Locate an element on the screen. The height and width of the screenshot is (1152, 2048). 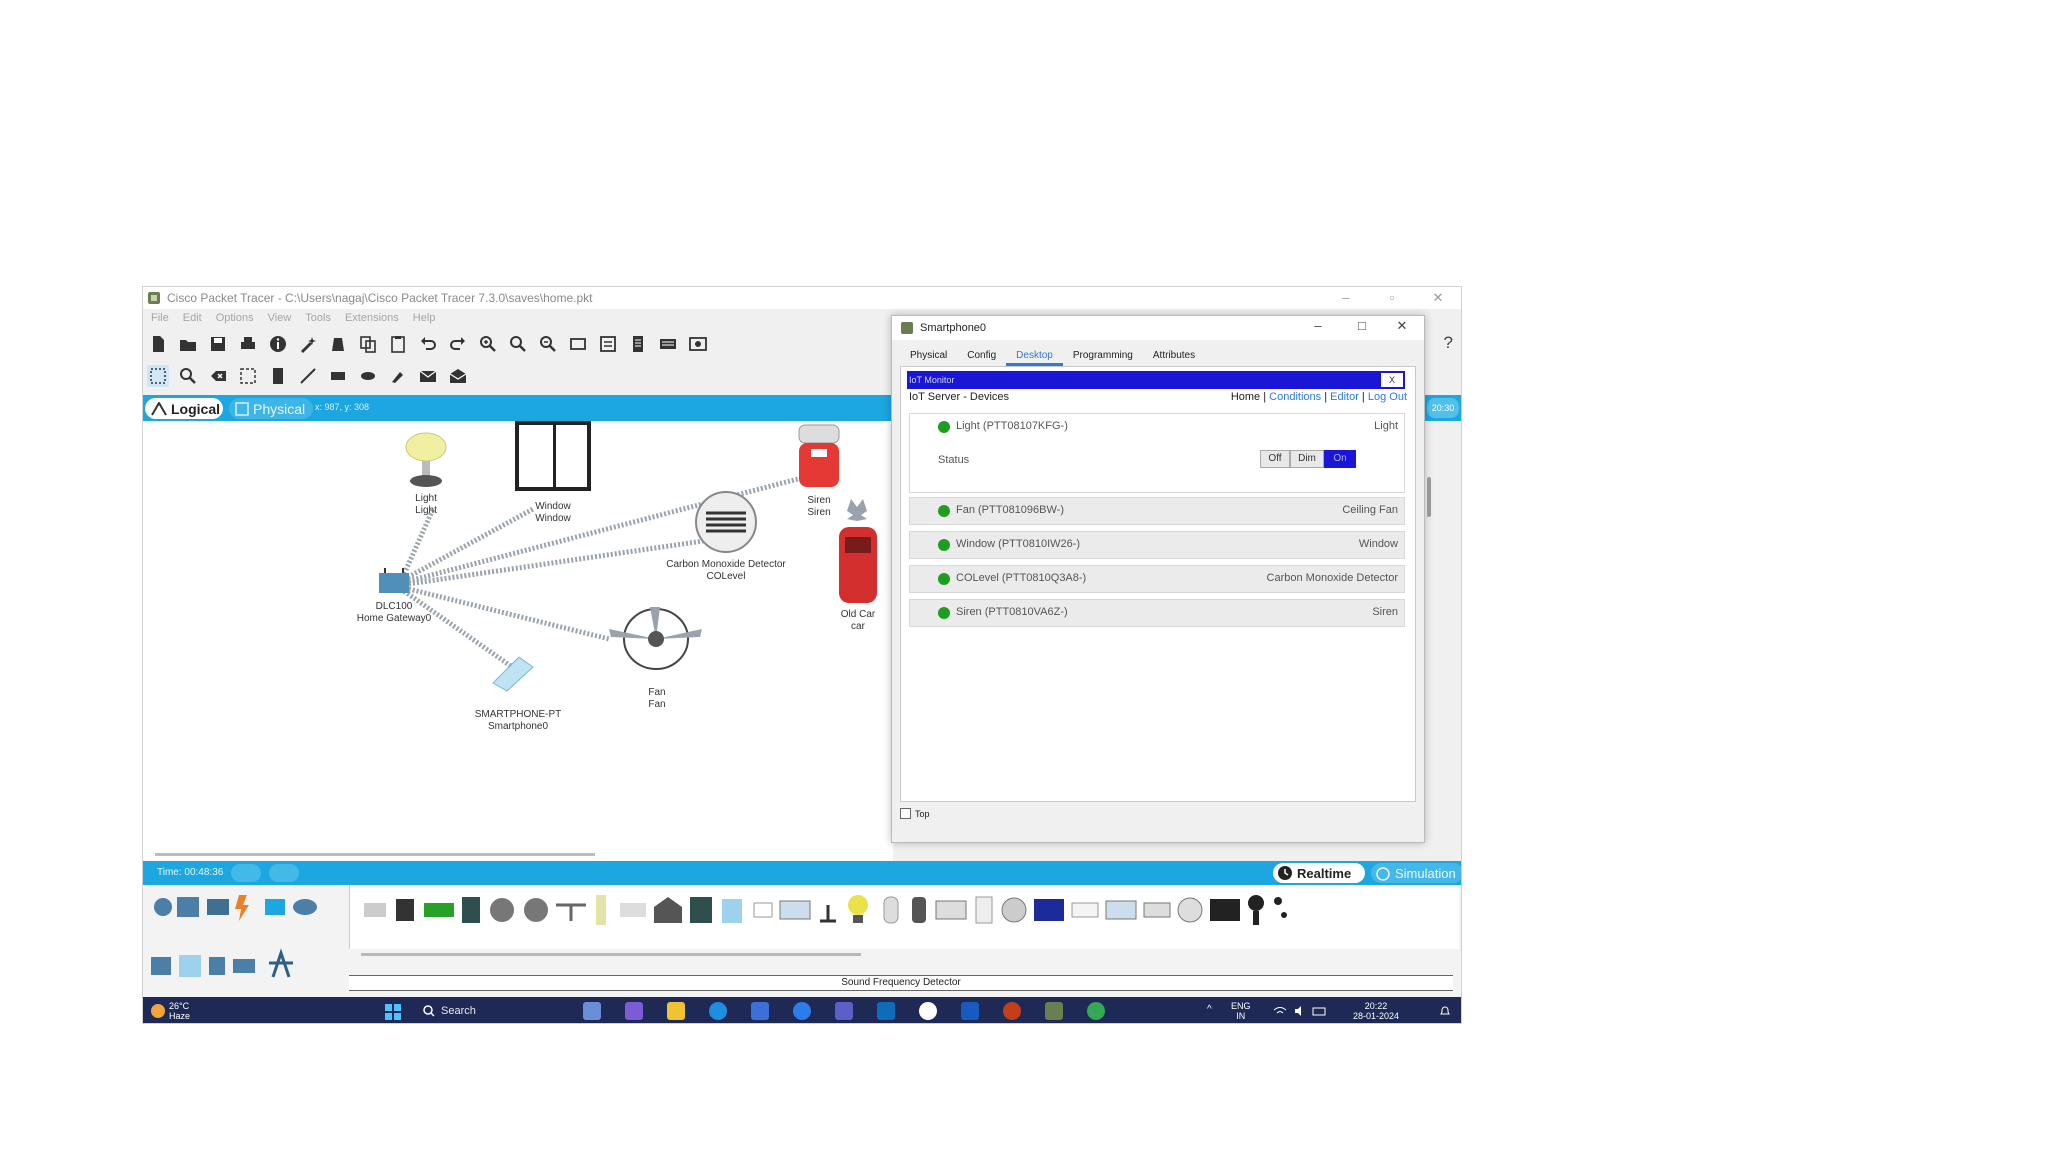
line-icon is located at coordinates (308, 376).